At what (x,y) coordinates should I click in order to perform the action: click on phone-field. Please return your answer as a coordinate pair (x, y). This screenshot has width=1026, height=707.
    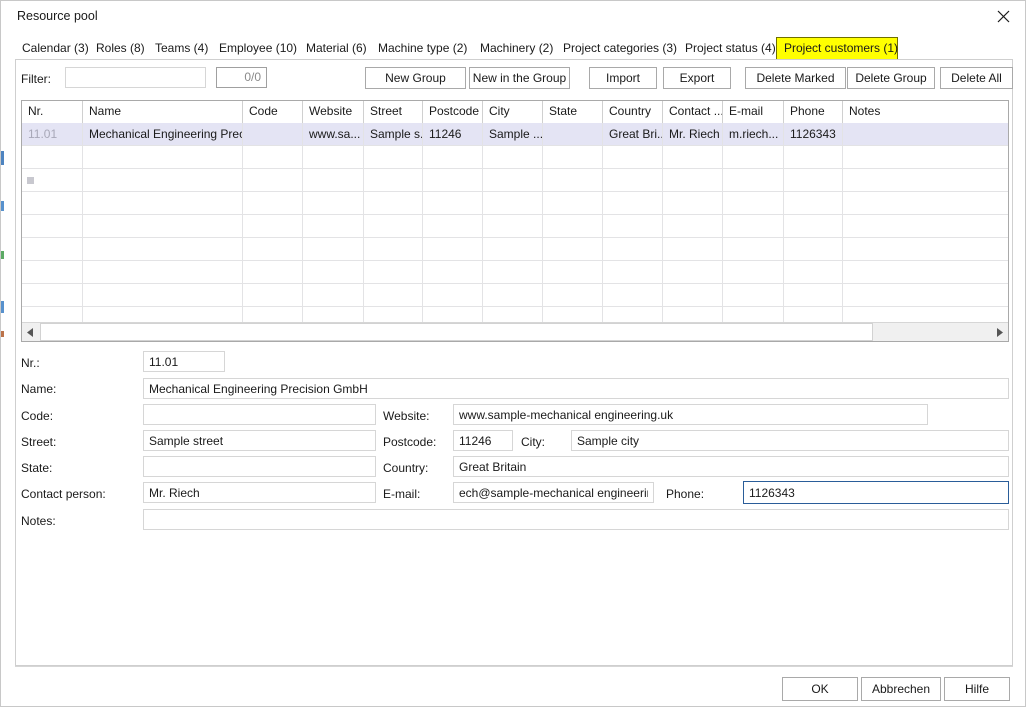
    Looking at the image, I should click on (876, 492).